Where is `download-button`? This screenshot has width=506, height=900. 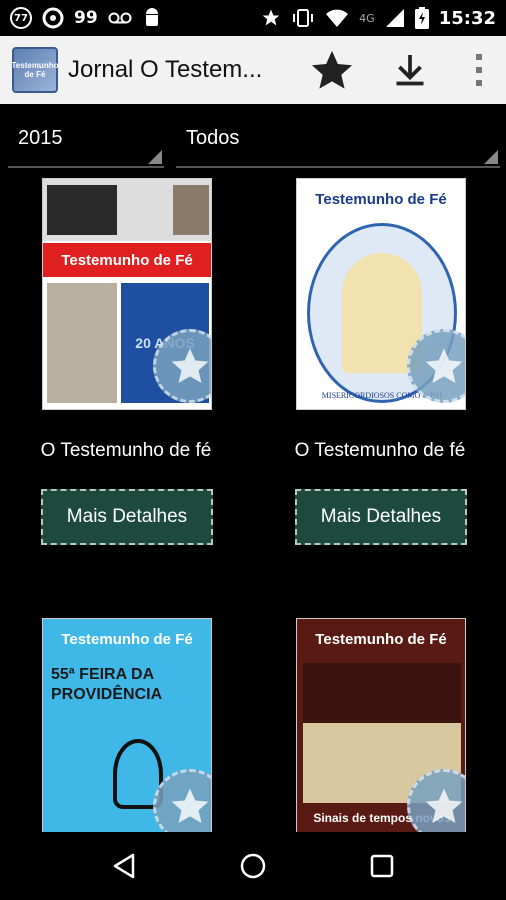
download-button is located at coordinates (410, 70).